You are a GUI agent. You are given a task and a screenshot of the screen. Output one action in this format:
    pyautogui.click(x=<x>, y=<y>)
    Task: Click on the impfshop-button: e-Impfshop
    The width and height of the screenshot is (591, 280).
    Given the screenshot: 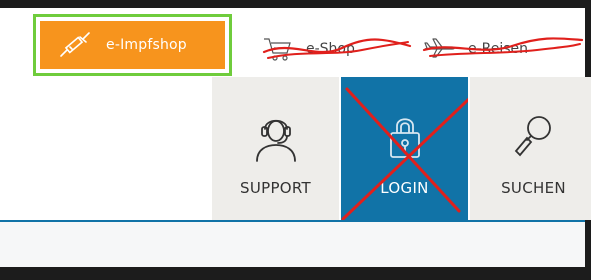 What is the action you would take?
    pyautogui.click(x=132, y=45)
    